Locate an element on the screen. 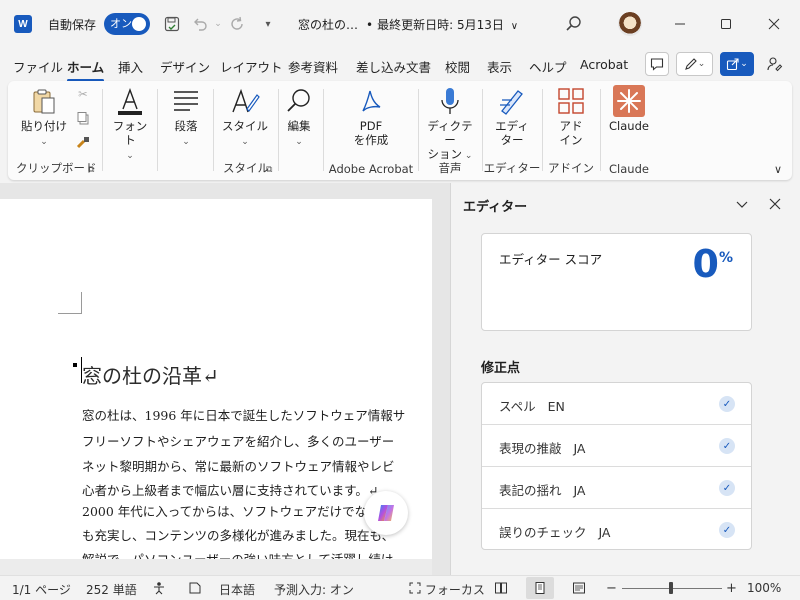 The image size is (800, 600). editing-button: 編集 ⌄ is located at coordinates (299, 117).